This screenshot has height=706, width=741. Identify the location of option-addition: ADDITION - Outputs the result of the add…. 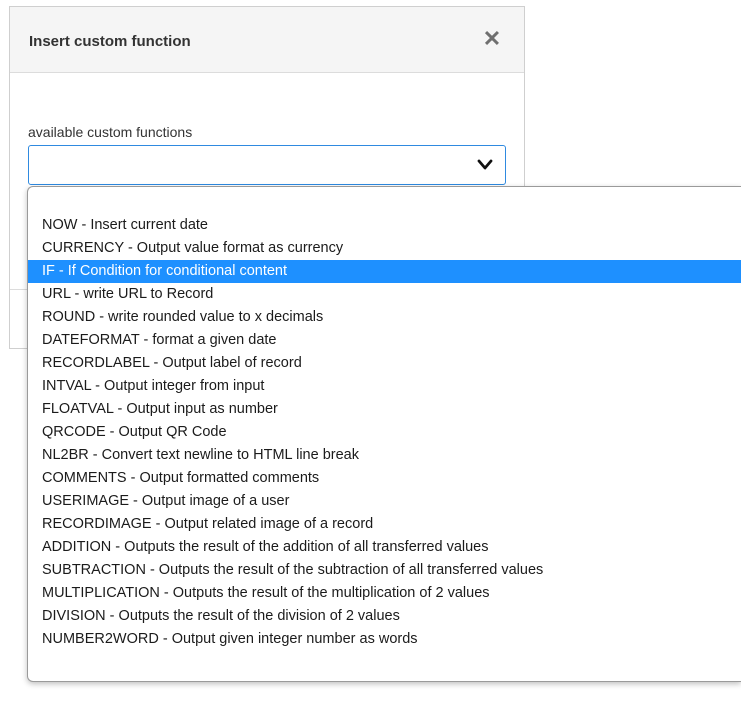
(384, 547).